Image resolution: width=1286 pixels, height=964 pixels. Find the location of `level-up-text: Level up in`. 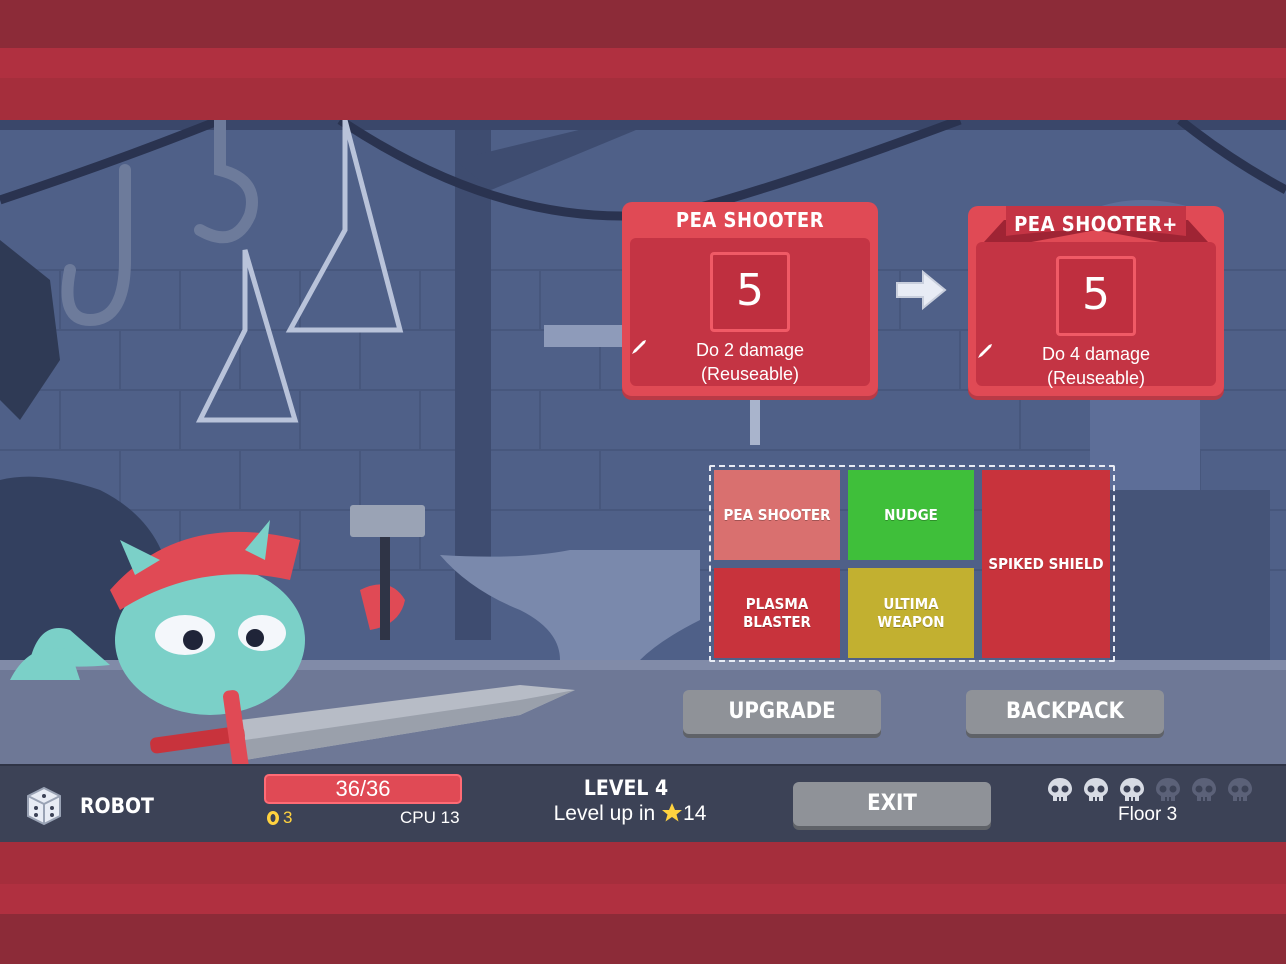

level-up-text: Level up in is located at coordinates (604, 813).